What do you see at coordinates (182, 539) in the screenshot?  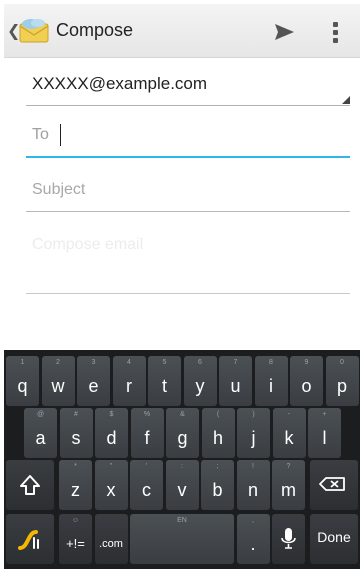 I see `space-key: EN` at bounding box center [182, 539].